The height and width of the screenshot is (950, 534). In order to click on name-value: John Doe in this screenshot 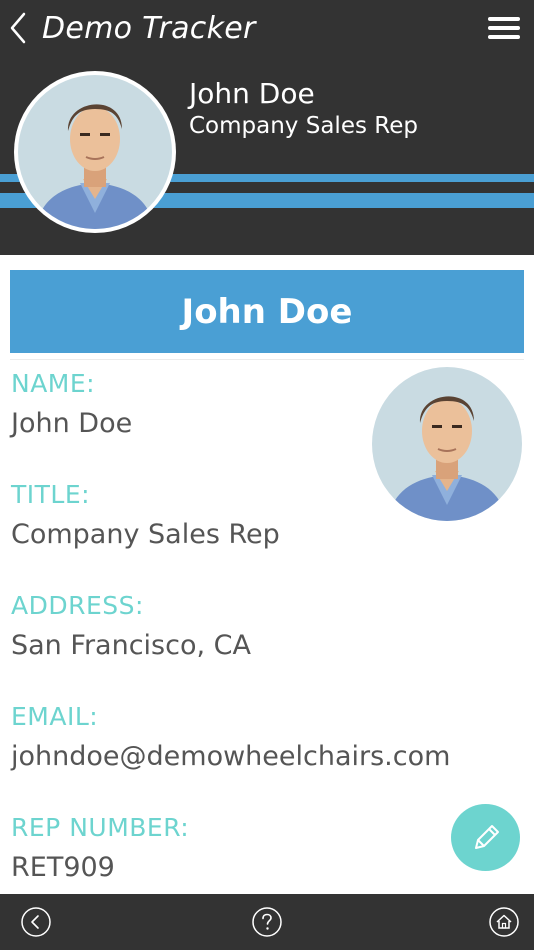, I will do `click(72, 423)`.